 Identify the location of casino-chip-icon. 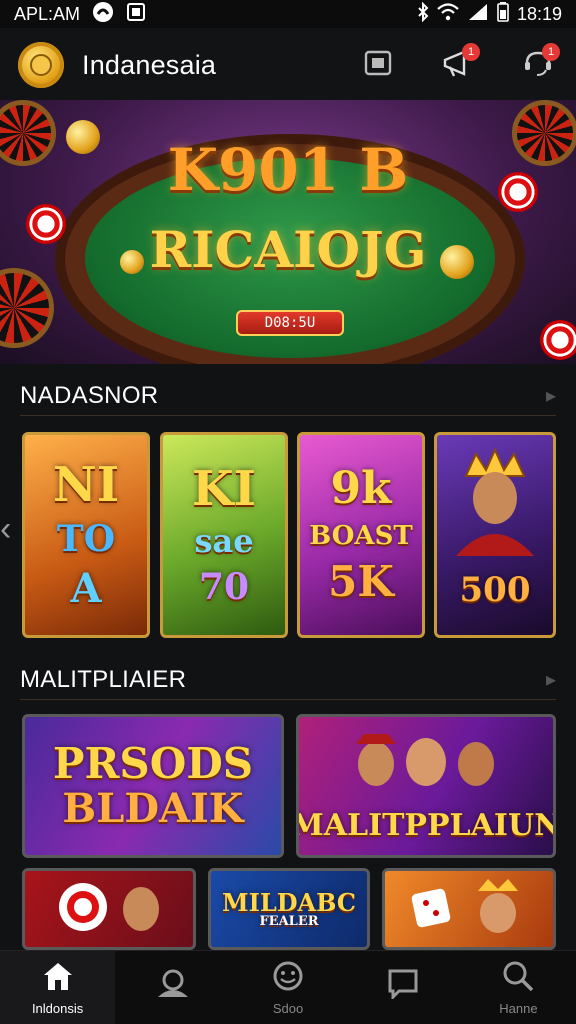
(109, 909).